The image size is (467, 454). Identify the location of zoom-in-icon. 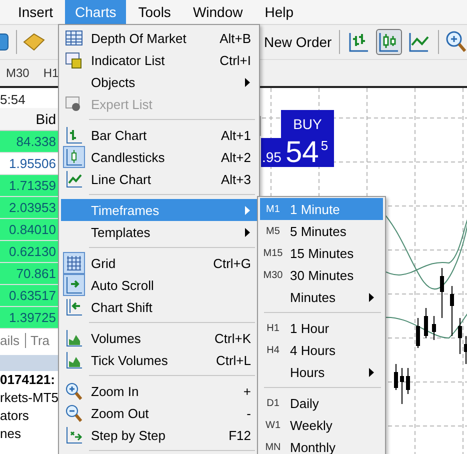
(455, 42).